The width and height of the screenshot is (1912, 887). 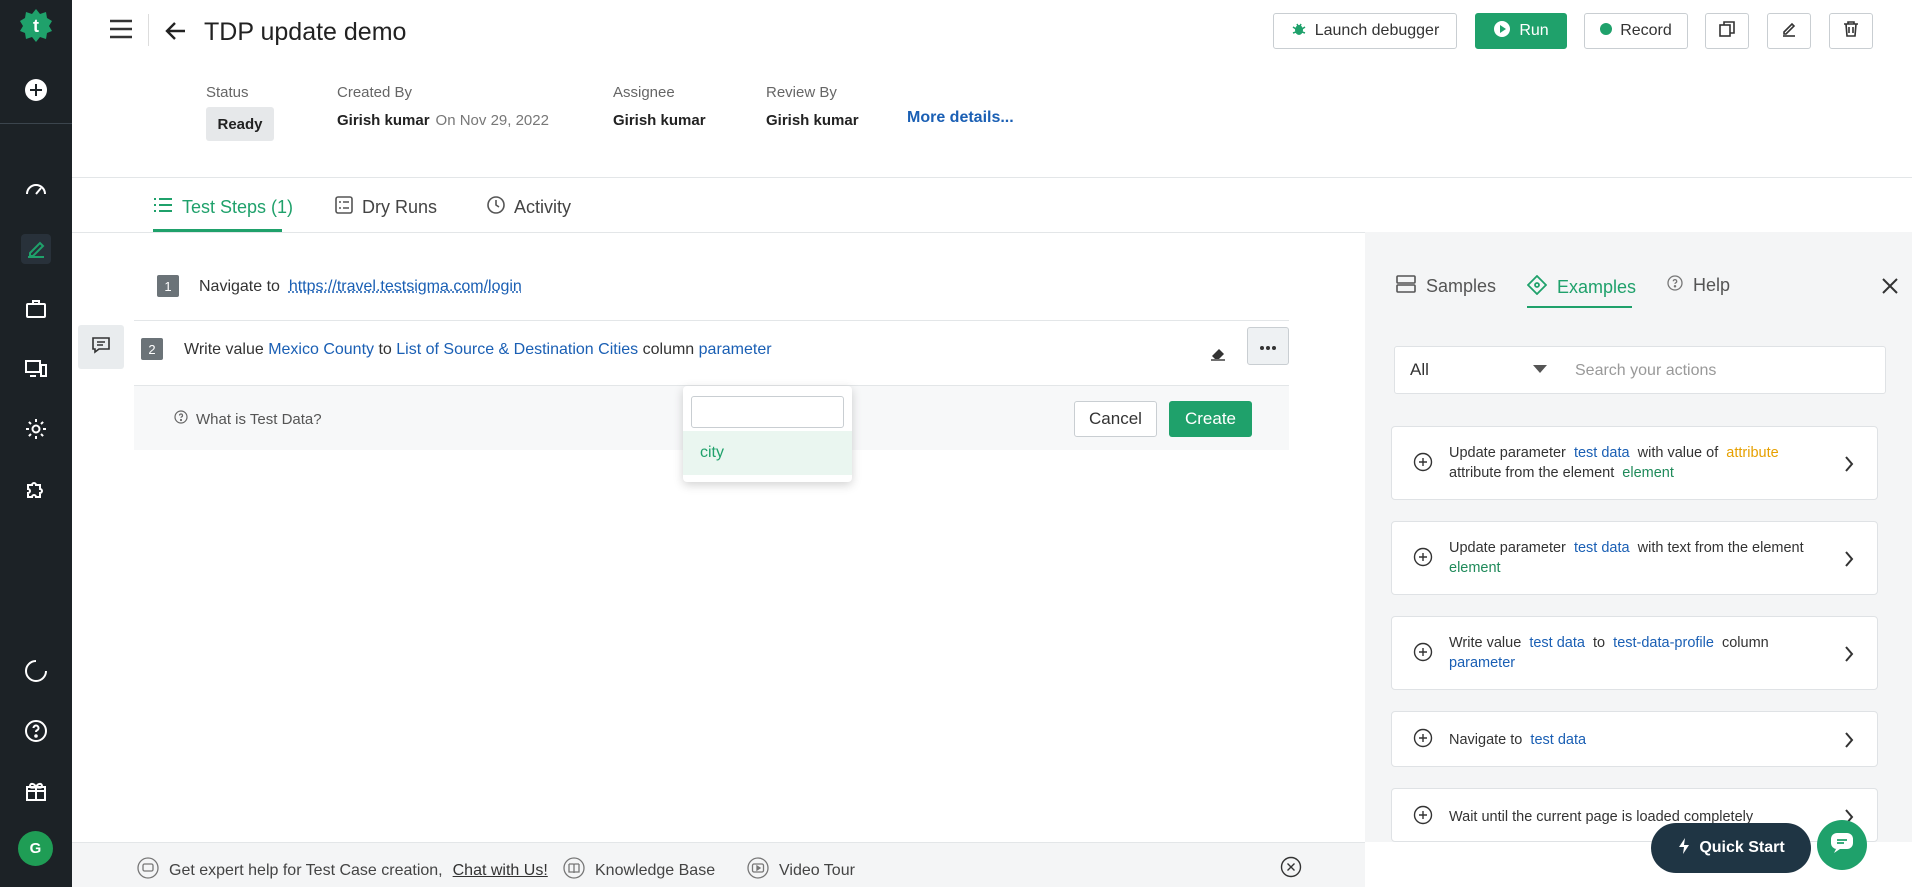 What do you see at coordinates (1789, 31) in the screenshot?
I see `edit-button` at bounding box center [1789, 31].